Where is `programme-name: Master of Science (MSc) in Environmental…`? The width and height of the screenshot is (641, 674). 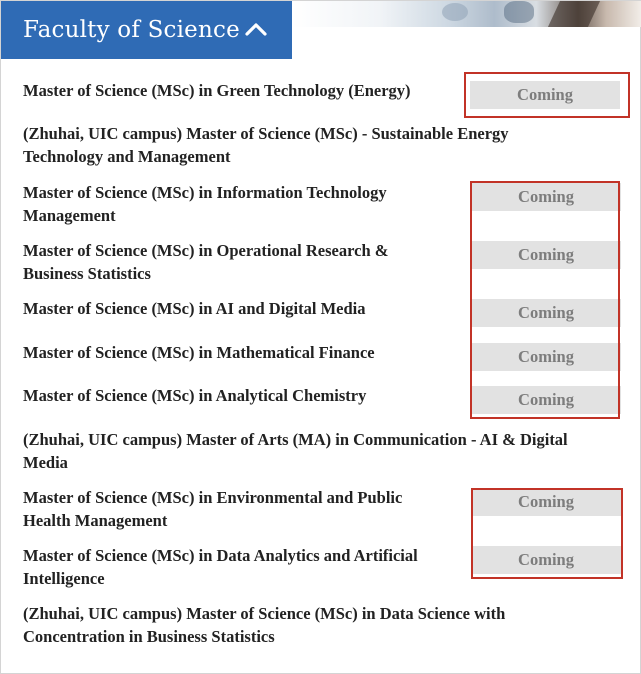
programme-name: Master of Science (MSc) in Environmental… is located at coordinates (213, 509).